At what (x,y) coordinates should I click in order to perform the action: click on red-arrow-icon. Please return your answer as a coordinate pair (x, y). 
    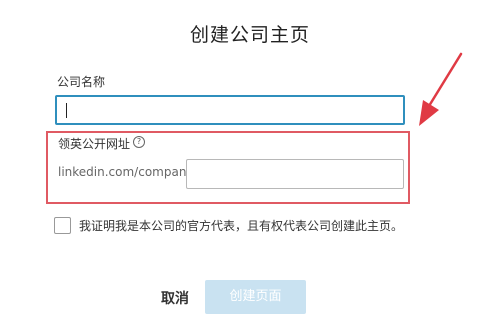
    Looking at the image, I should click on (441, 89).